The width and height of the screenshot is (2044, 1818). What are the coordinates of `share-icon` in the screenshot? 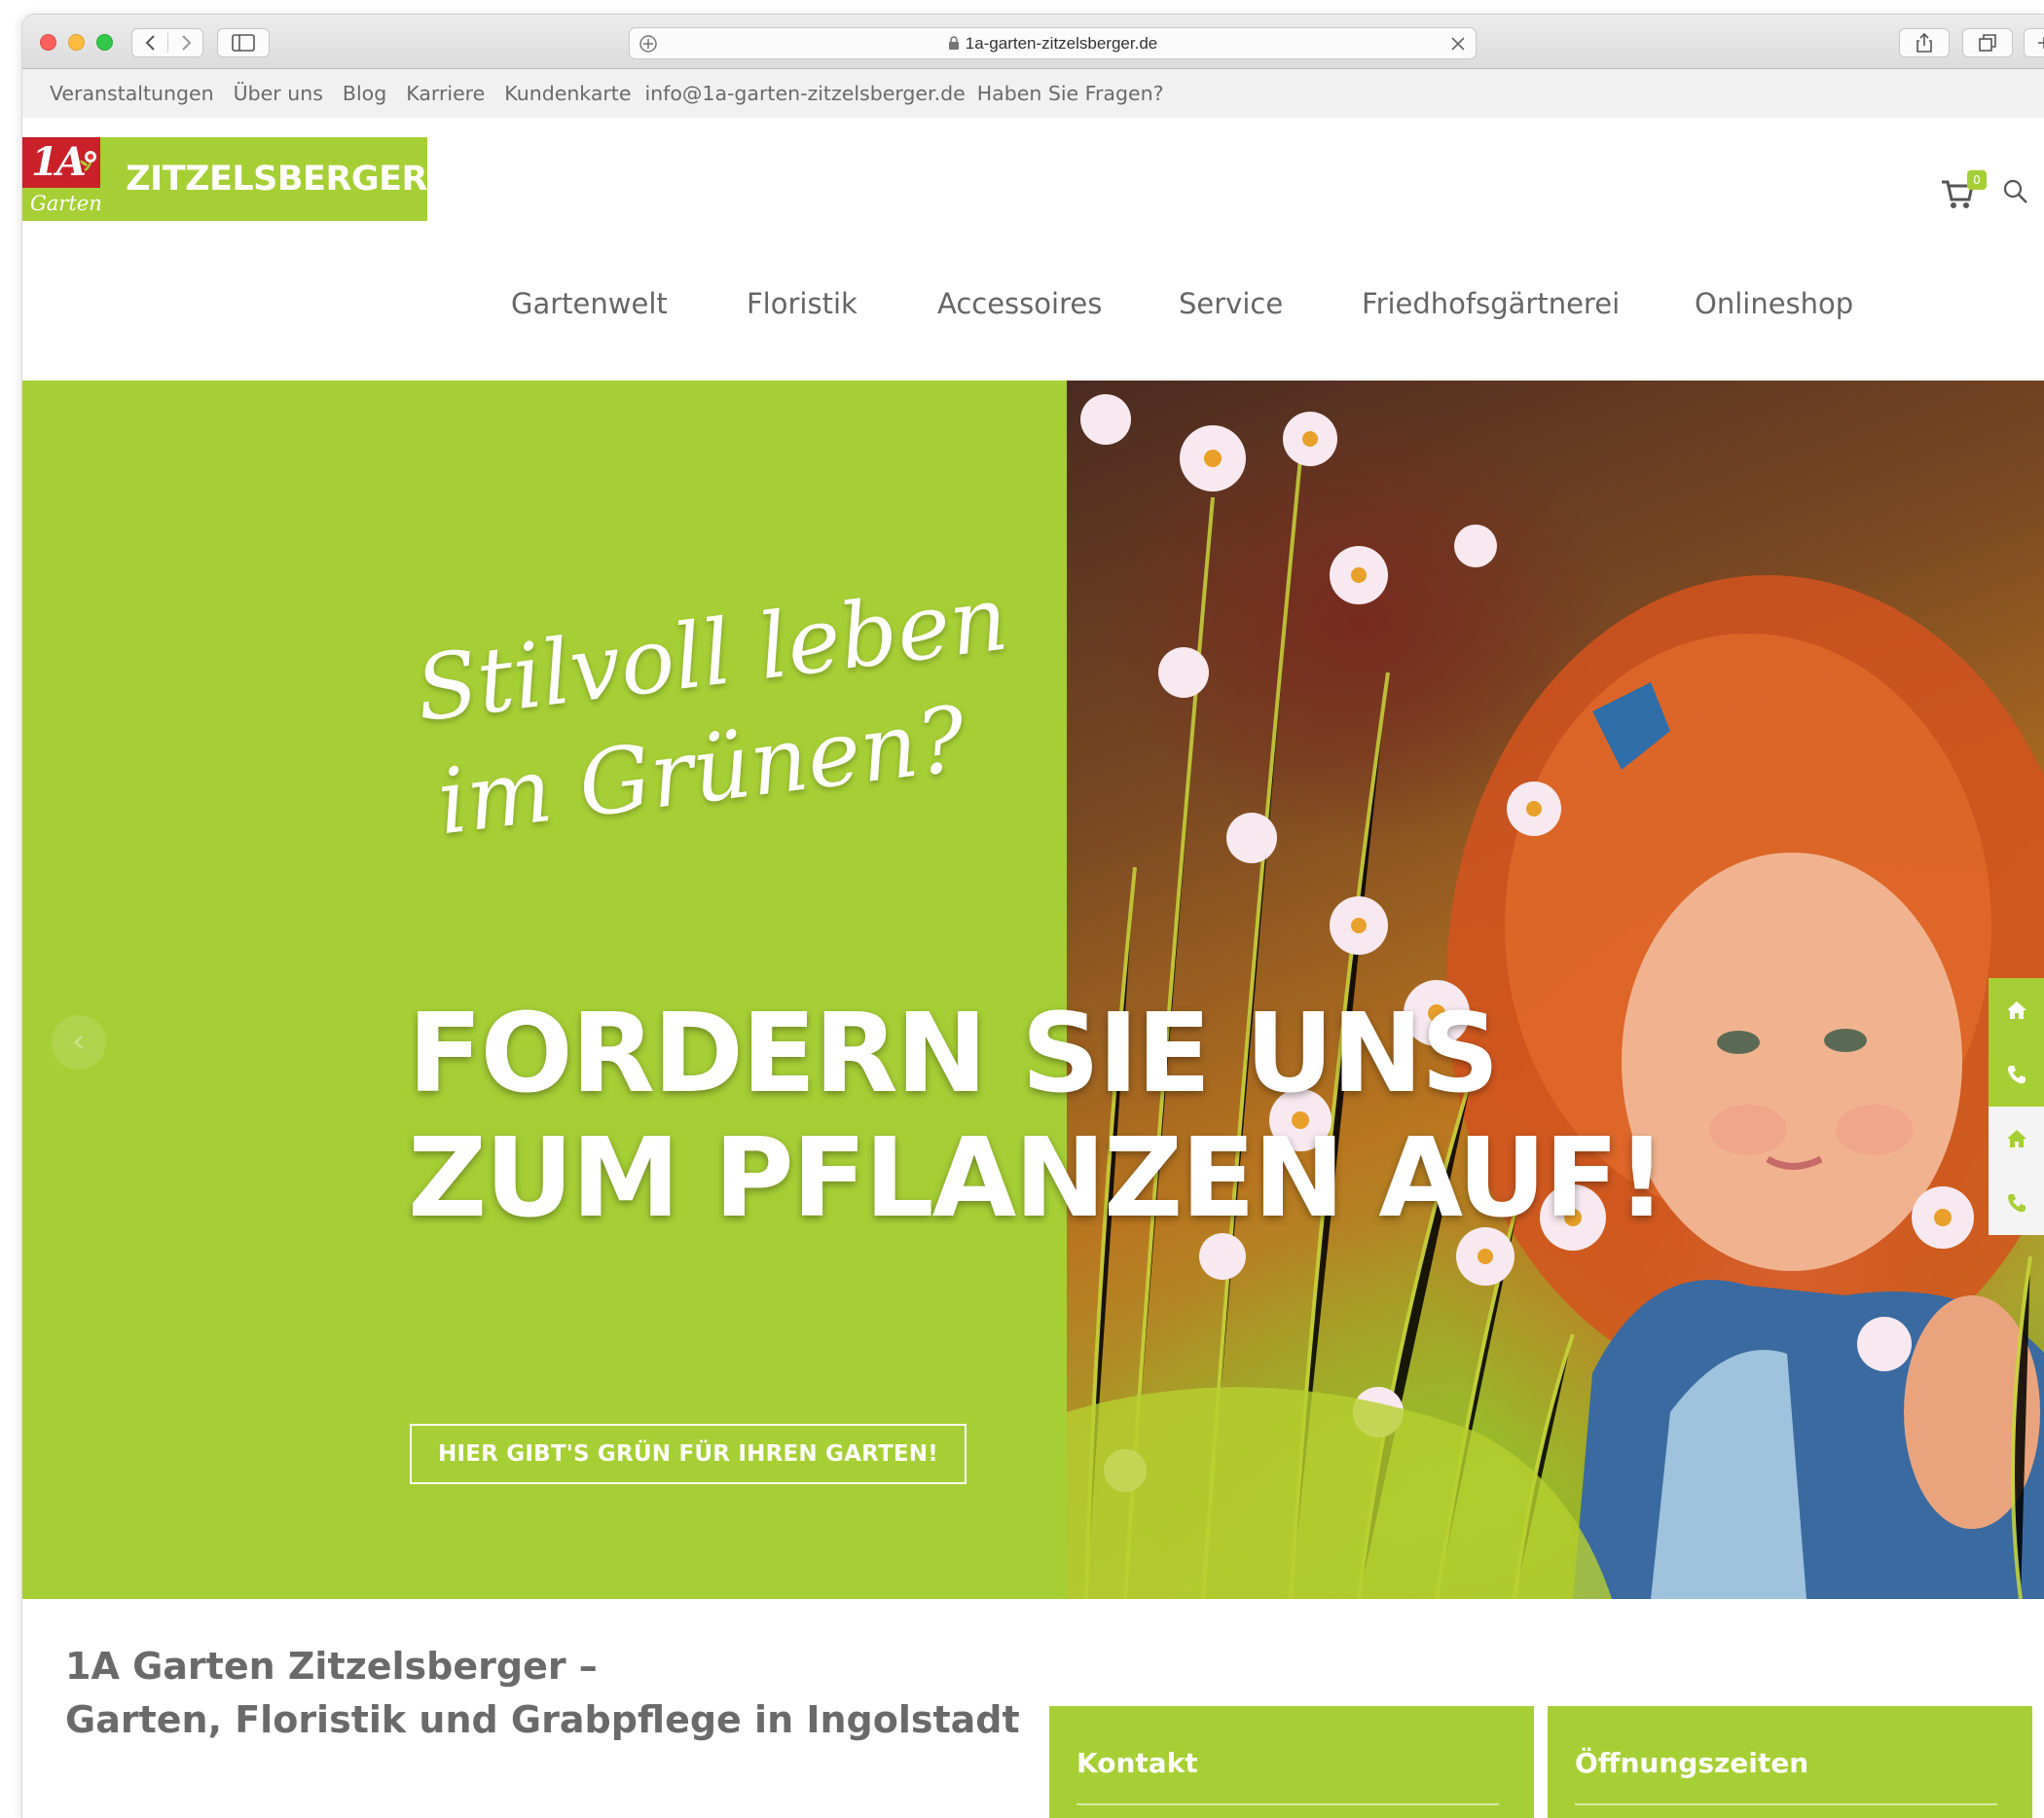 It's located at (1924, 42).